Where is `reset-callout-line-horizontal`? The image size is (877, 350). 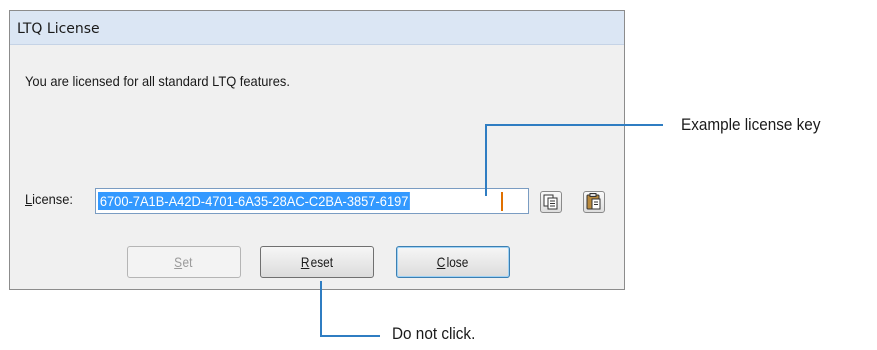
reset-callout-line-horizontal is located at coordinates (350, 336).